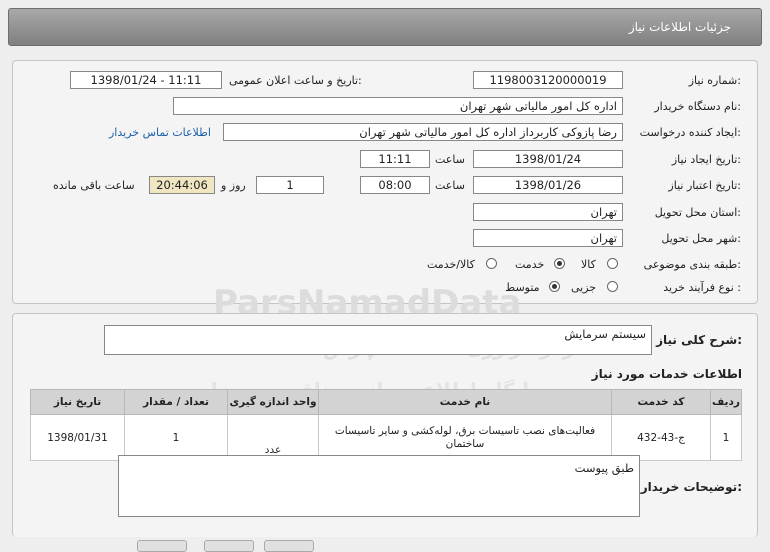 The height and width of the screenshot is (552, 770). Describe the element at coordinates (379, 486) in the screenshot. I see `buyer-notes-field: طبق پیوست` at that location.